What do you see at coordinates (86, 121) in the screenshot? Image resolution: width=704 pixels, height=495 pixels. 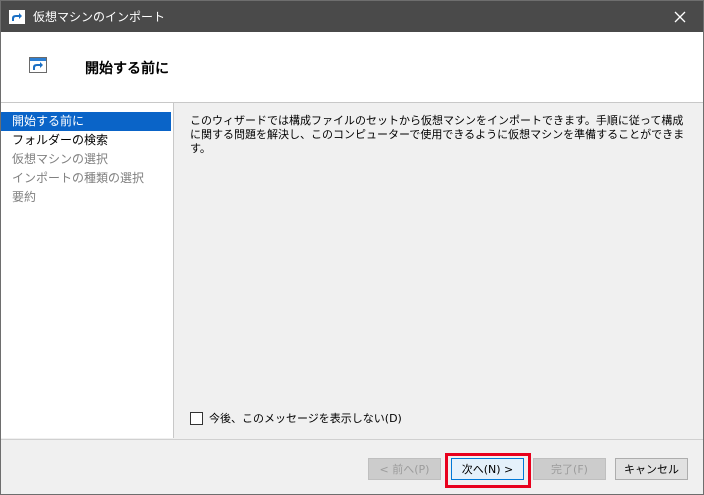 I see `sidebar-item-before-you-begin: 開始する前に` at bounding box center [86, 121].